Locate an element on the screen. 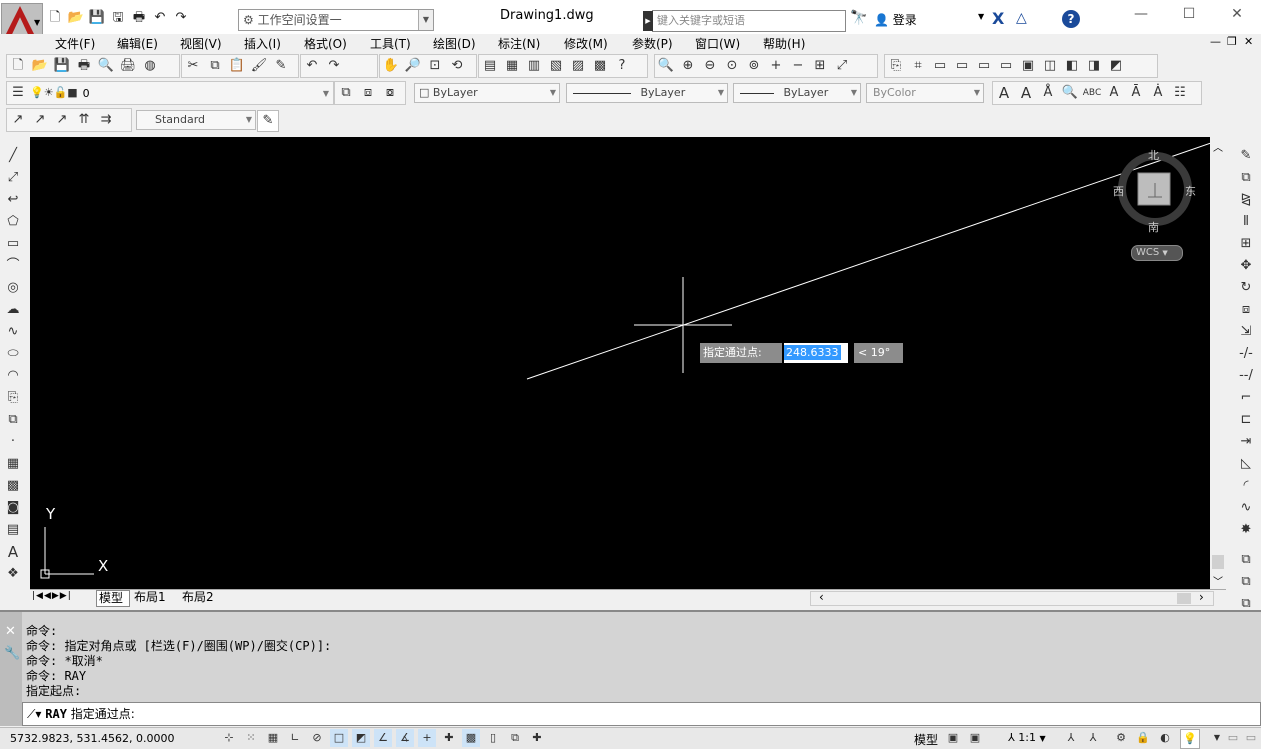  attach-xref-icon: ⌗ is located at coordinates (918, 66).